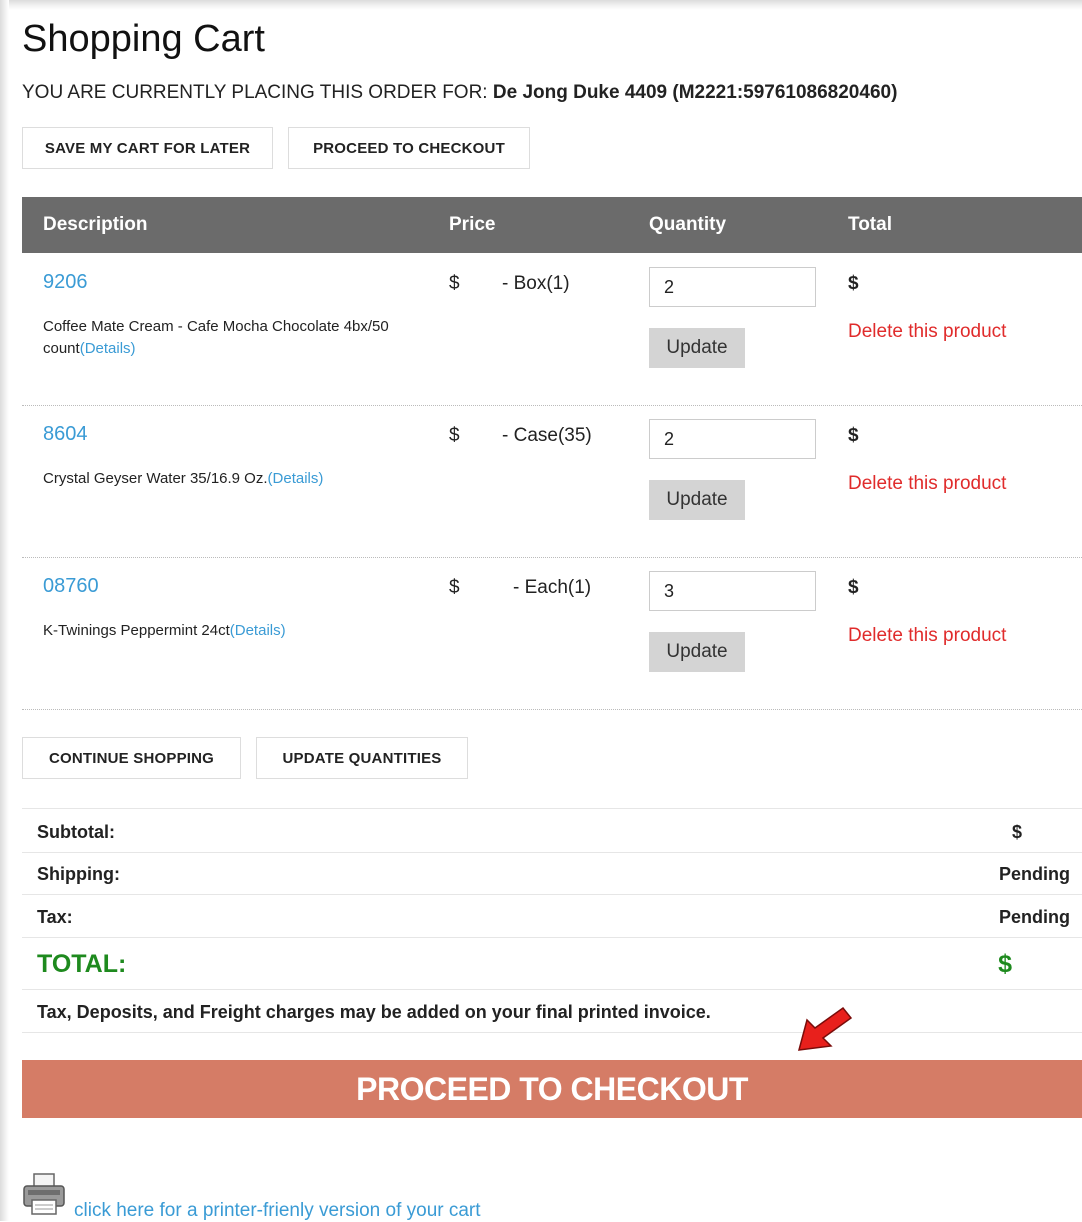 The image size is (1082, 1222). Describe the element at coordinates (82, 964) in the screenshot. I see `total-label: TOTAL:` at that location.